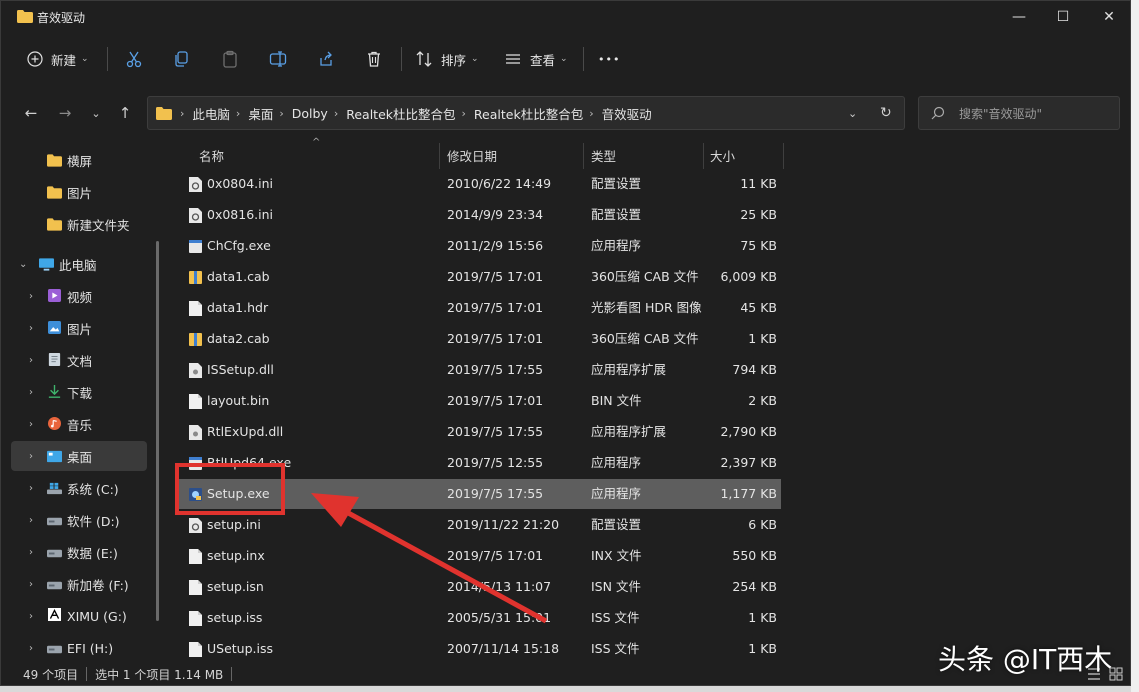  Describe the element at coordinates (79, 488) in the screenshot. I see `sidebar-item-drive-c: › 系统 (C:)` at that location.